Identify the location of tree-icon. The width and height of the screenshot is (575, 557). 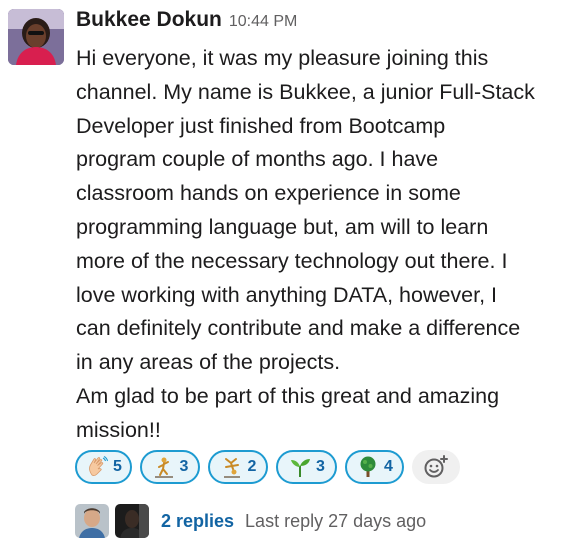
(368, 466).